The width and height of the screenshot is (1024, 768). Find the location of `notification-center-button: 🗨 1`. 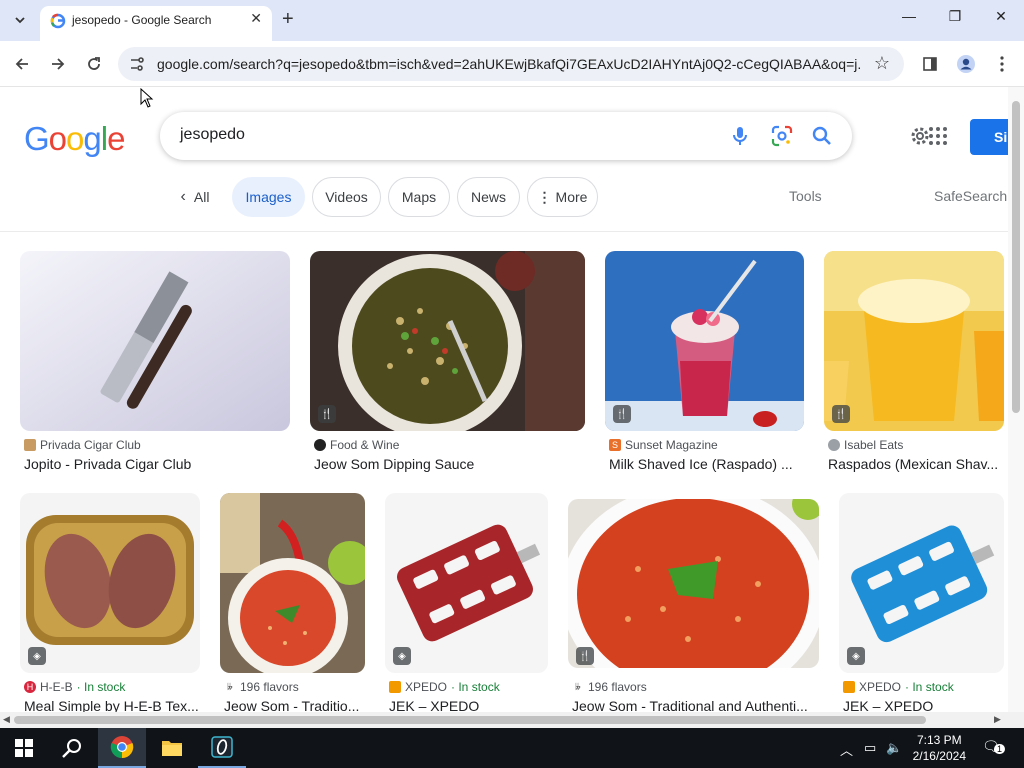

notification-center-button: 🗨 1 is located at coordinates (994, 748).